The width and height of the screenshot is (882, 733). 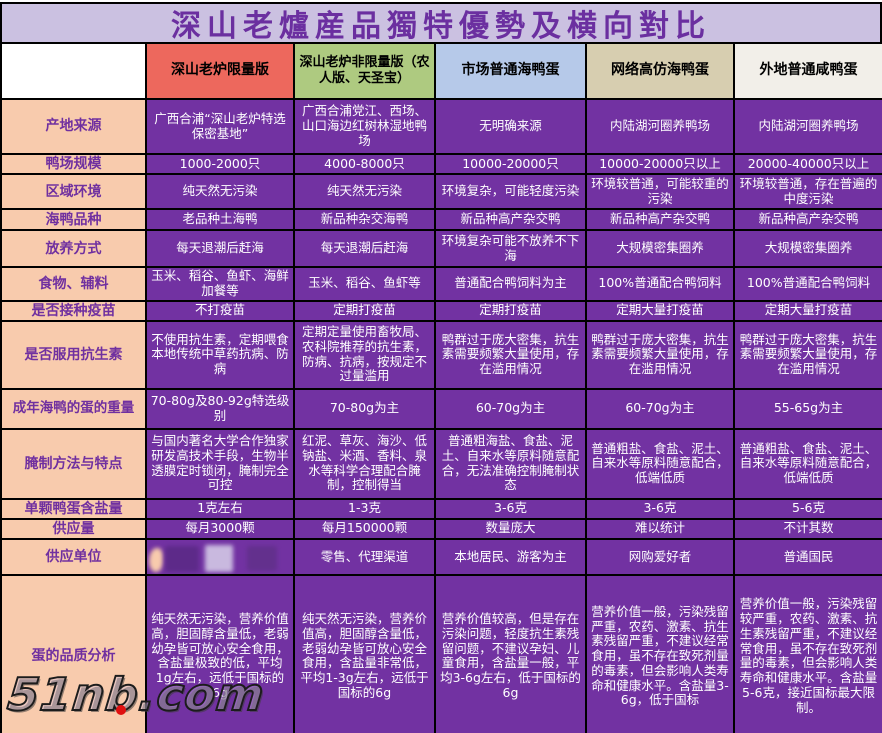 What do you see at coordinates (121, 710) in the screenshot?
I see `watermark-red-dot` at bounding box center [121, 710].